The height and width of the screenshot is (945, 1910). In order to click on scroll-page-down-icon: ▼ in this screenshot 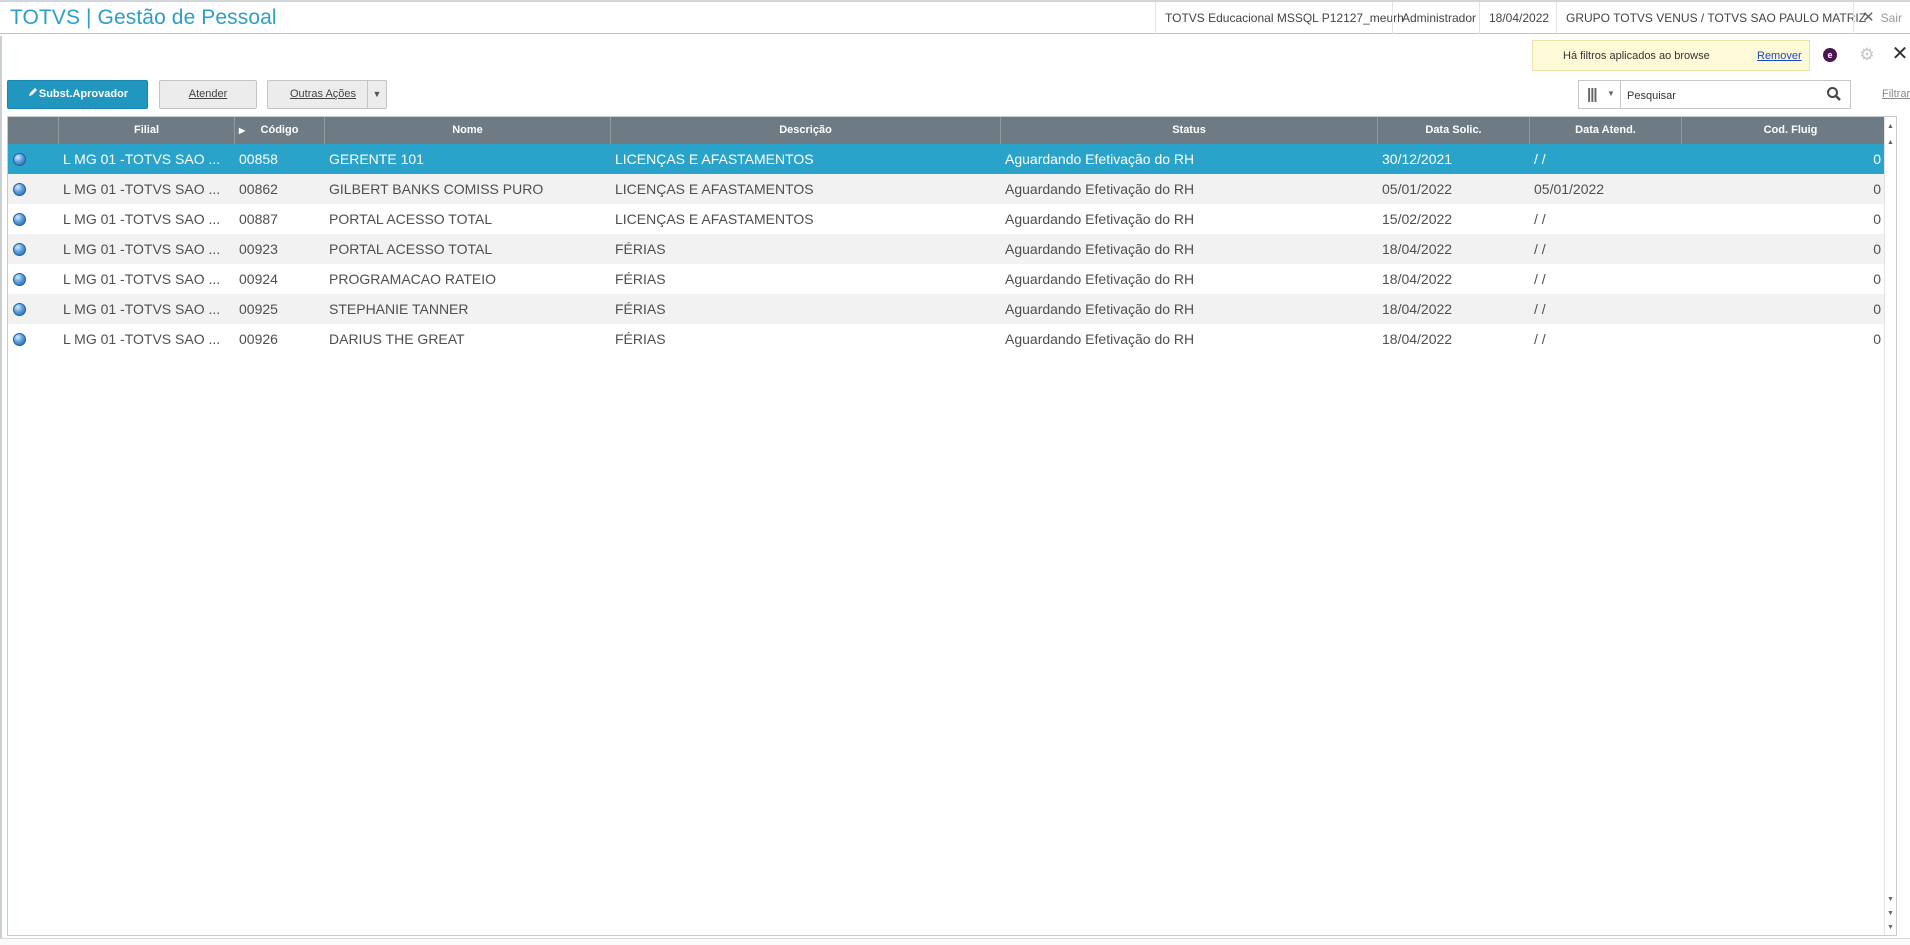, I will do `click(1890, 913)`.